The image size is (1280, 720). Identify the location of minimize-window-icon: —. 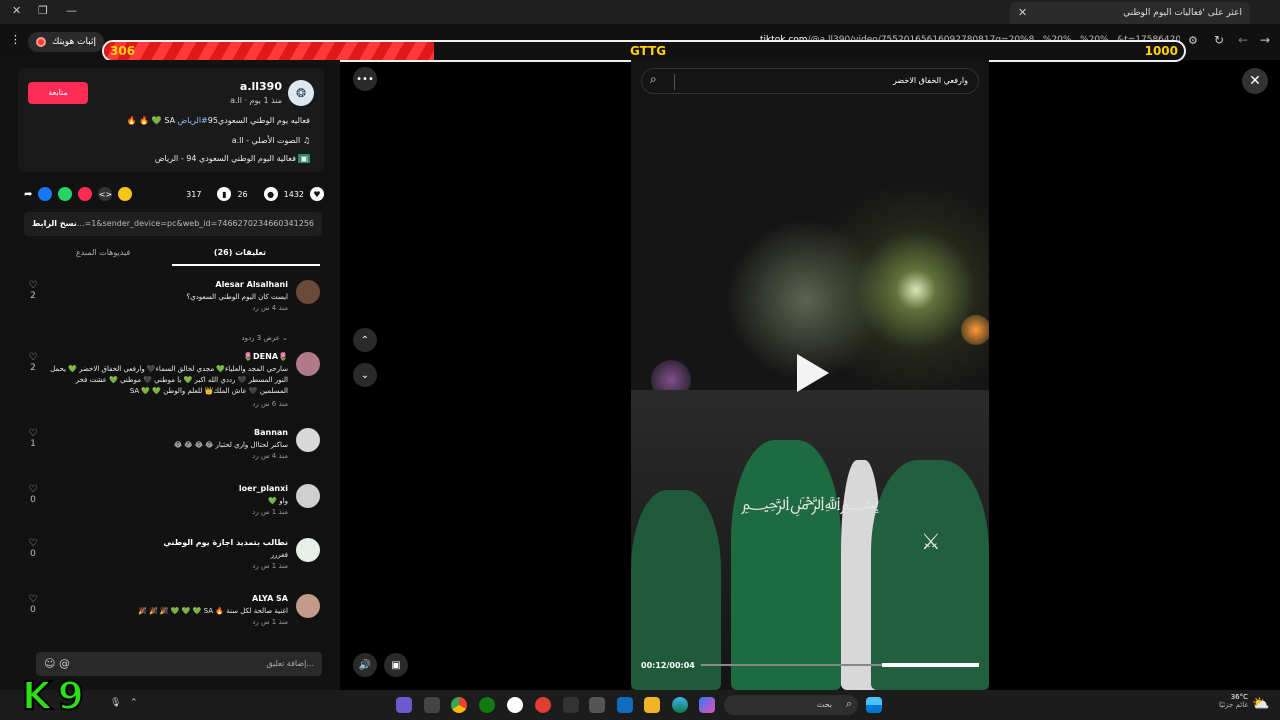
(71, 10).